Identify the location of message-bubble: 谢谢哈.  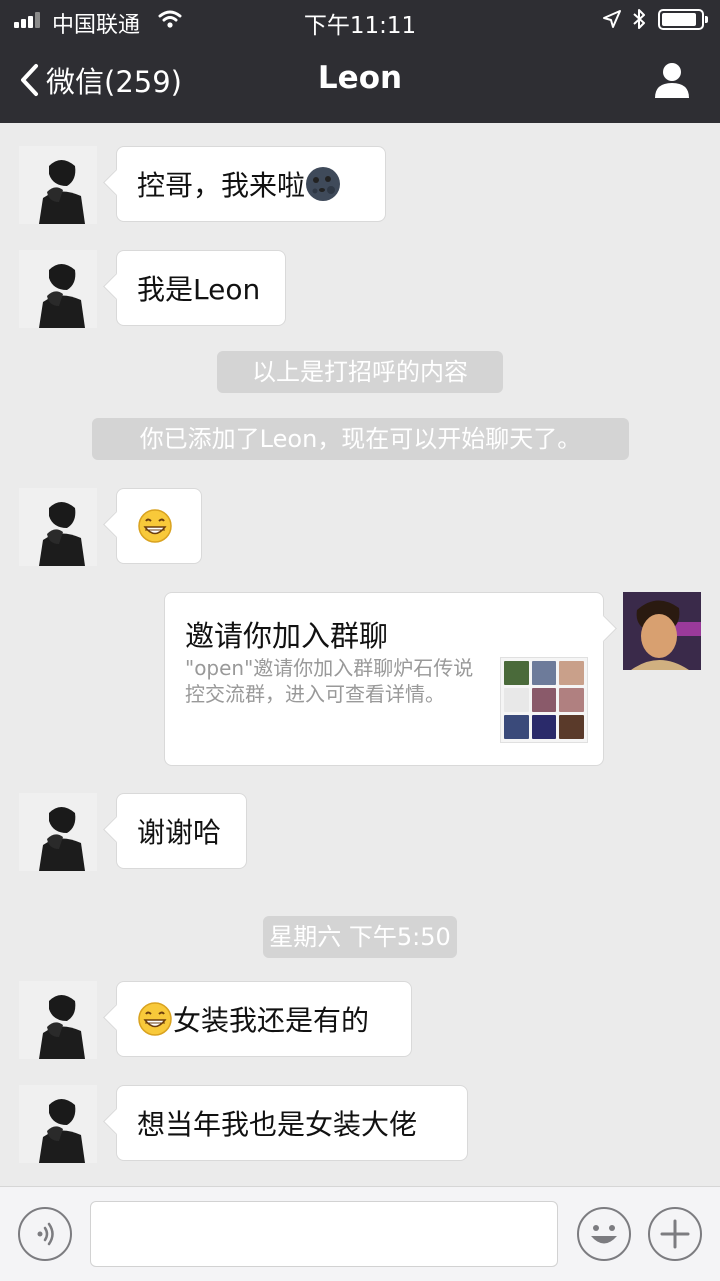
(181, 831).